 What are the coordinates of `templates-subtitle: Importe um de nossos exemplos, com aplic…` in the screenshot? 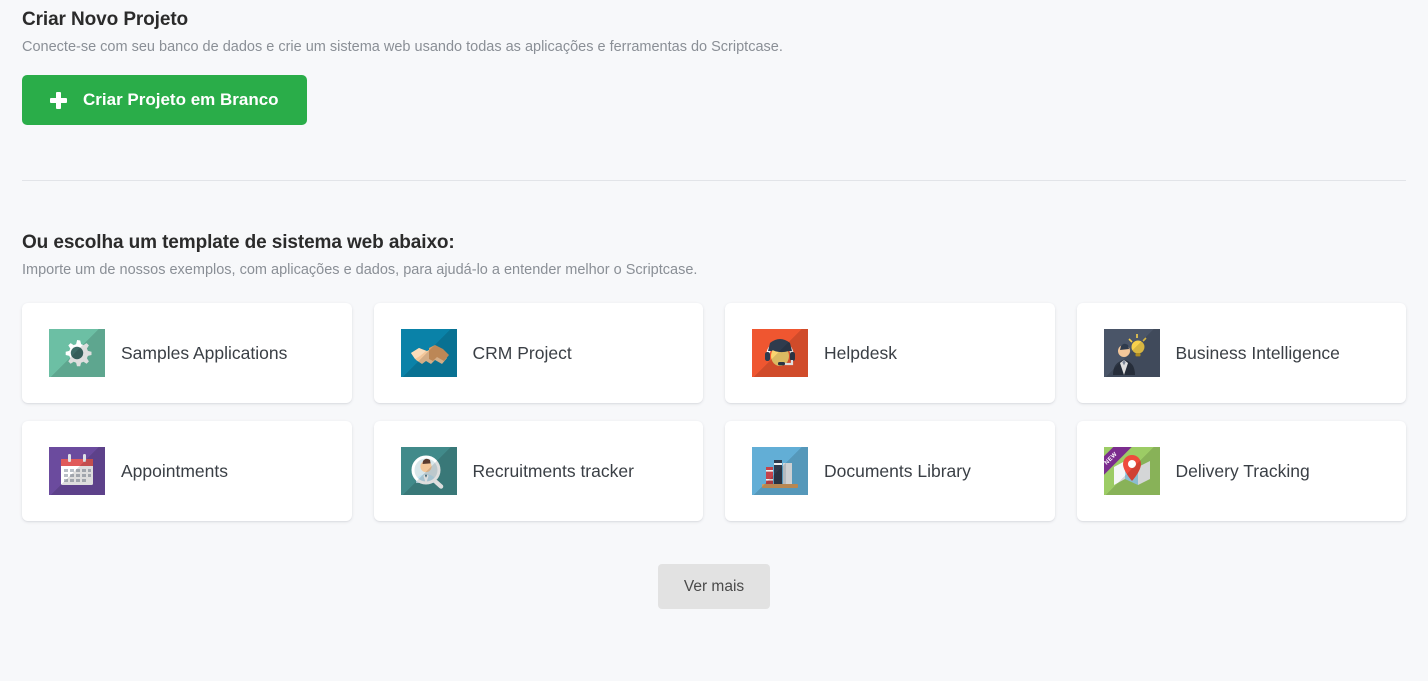 It's located at (360, 270).